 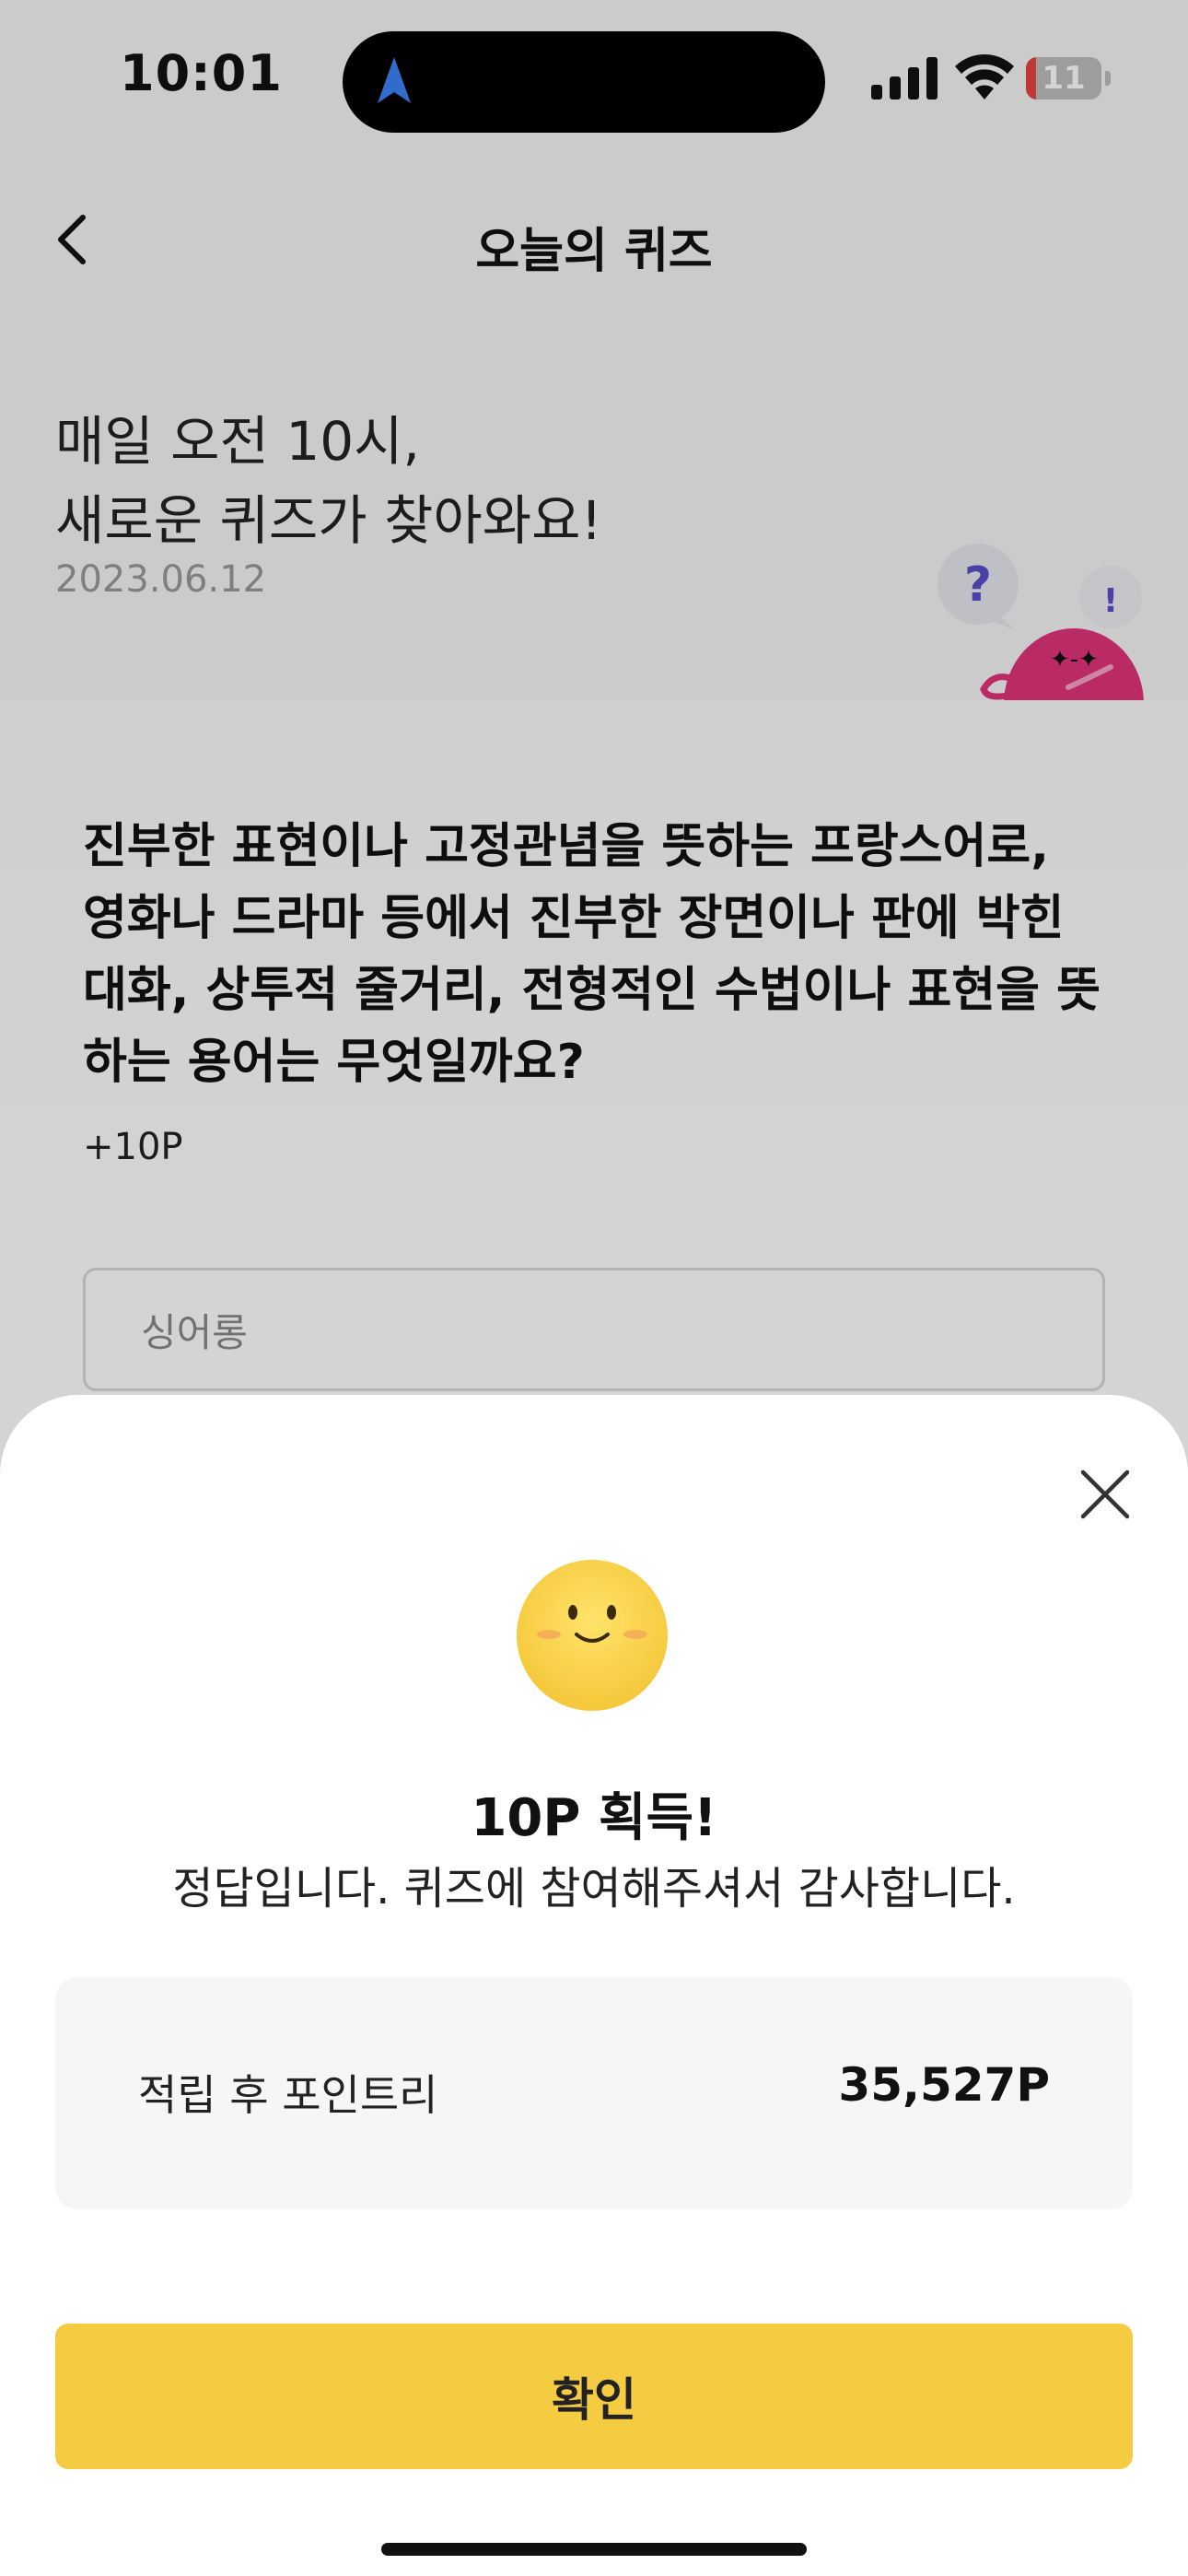 I want to click on home-indicator, so click(x=594, y=2549).